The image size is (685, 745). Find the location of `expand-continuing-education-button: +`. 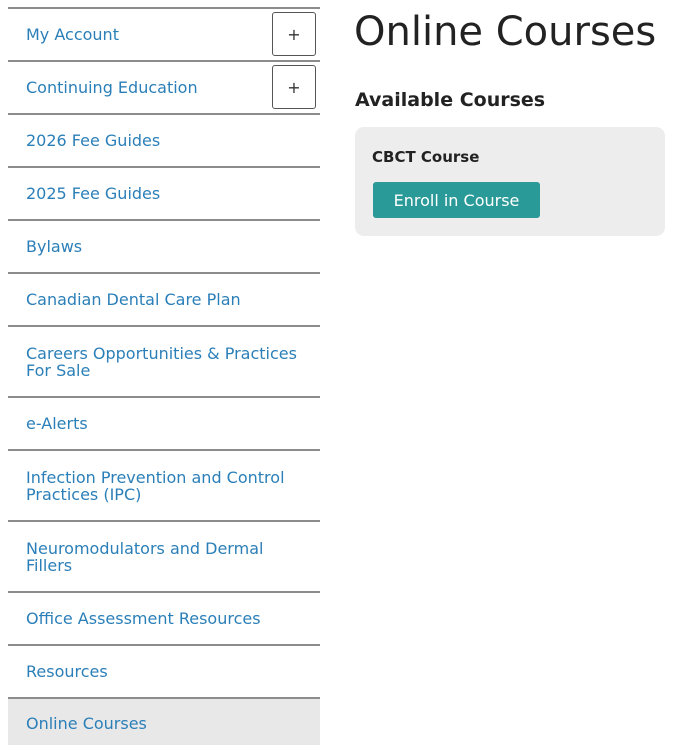

expand-continuing-education-button: + is located at coordinates (294, 87).